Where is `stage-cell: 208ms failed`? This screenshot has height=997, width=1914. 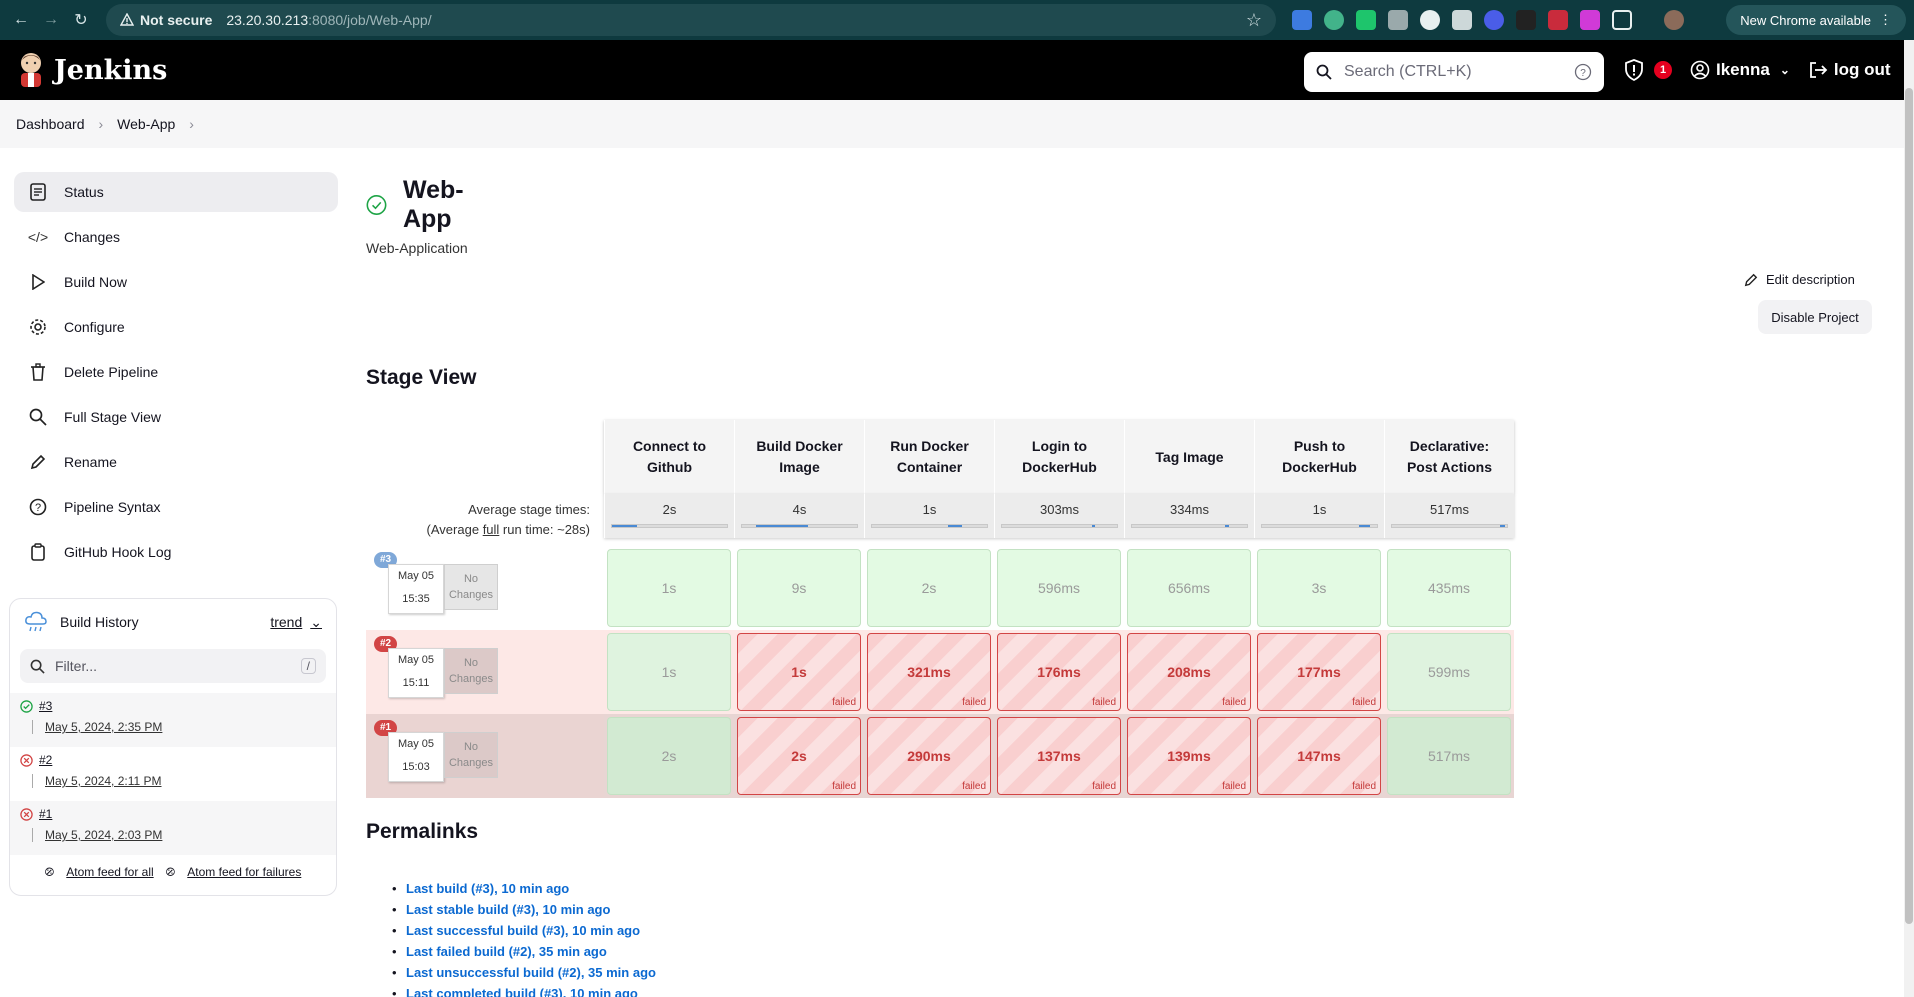 stage-cell: 208ms failed is located at coordinates (1189, 672).